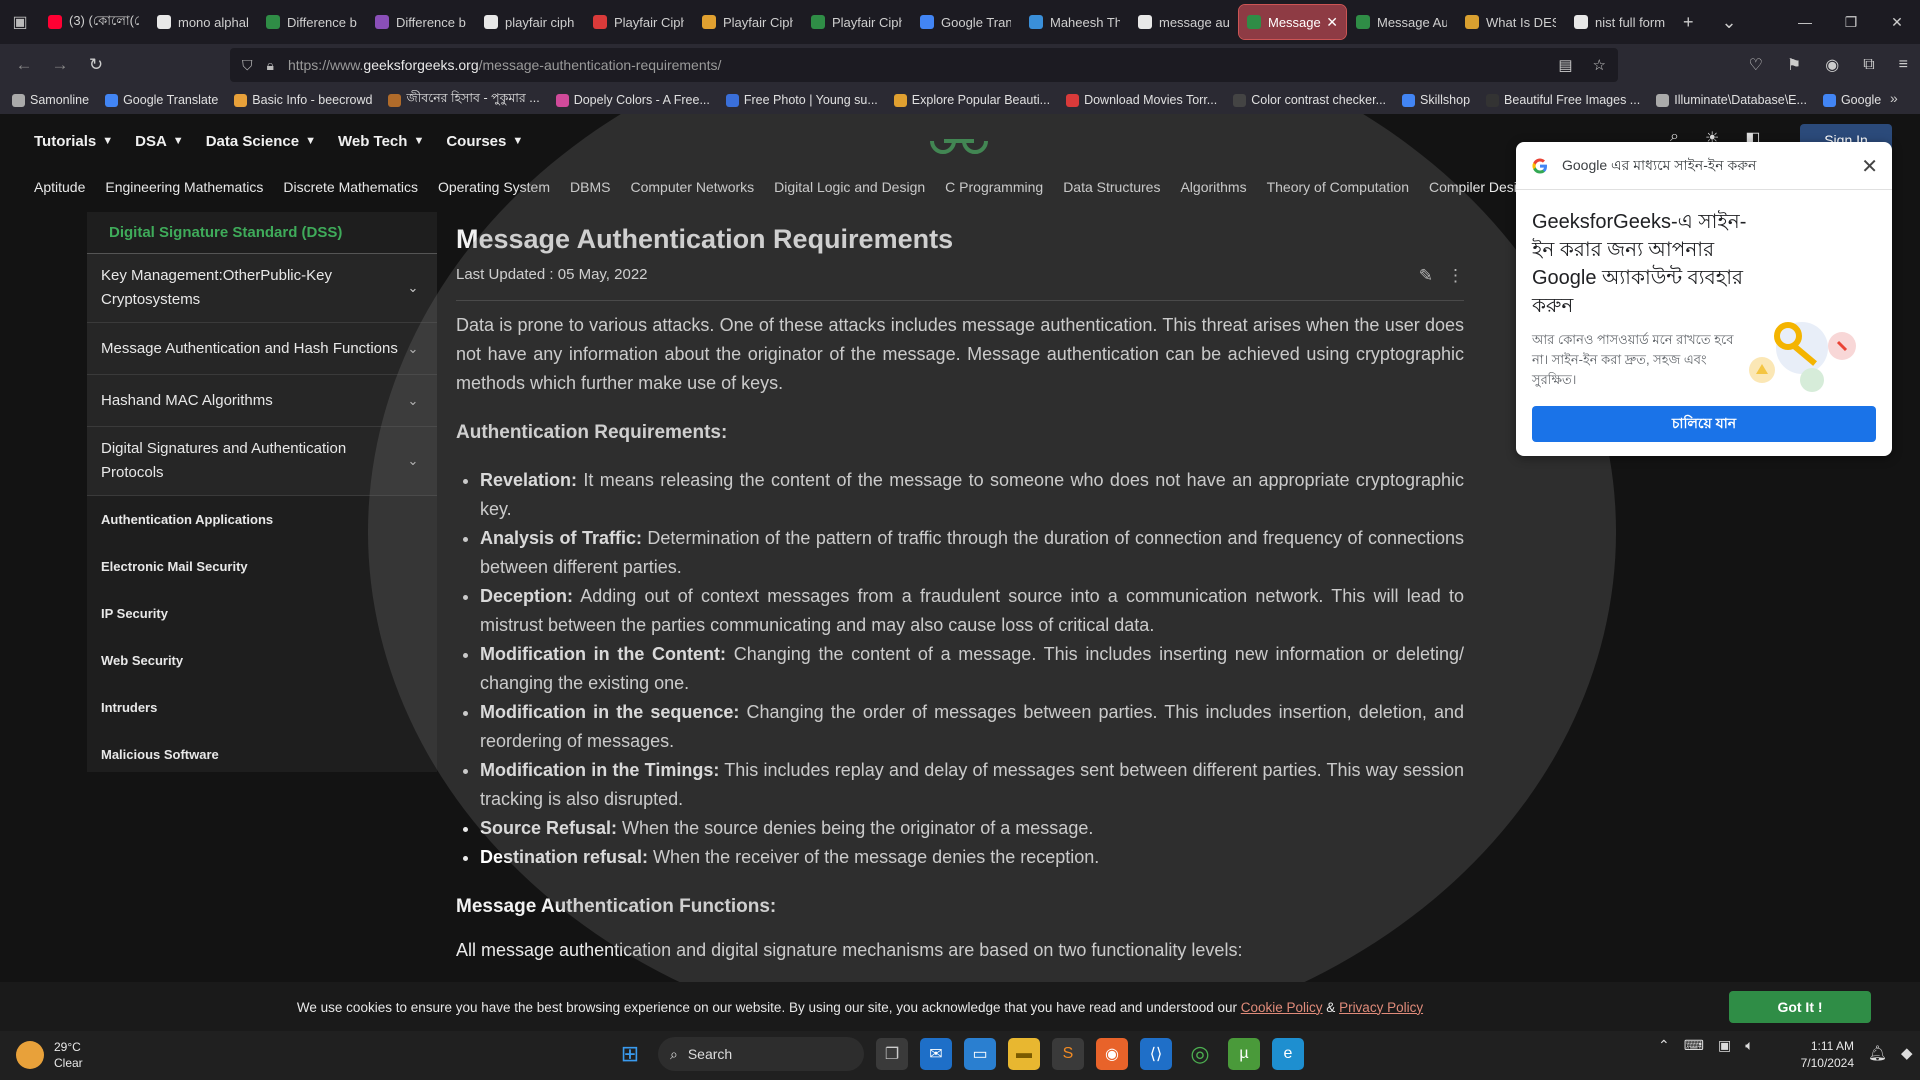 The width and height of the screenshot is (1920, 1080). Describe the element at coordinates (1288, 1054) in the screenshot. I see `edge-icon: e` at that location.